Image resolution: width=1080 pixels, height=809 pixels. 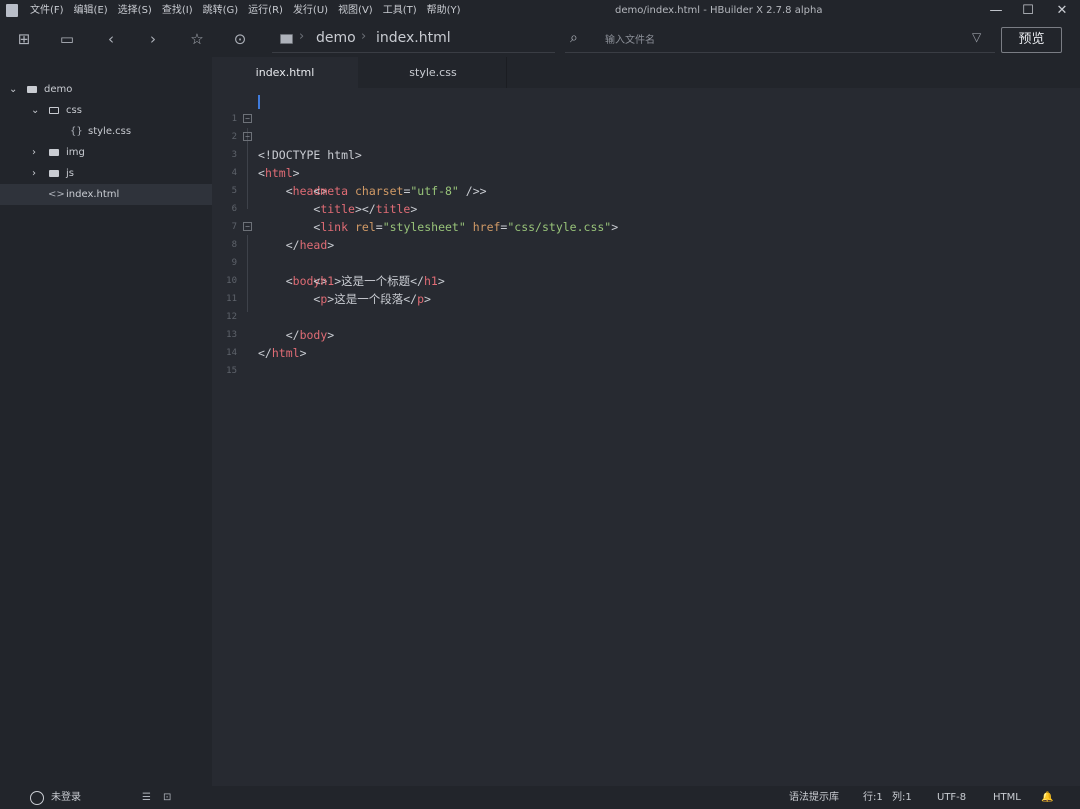 I want to click on code-line: 12 </body>, so click(x=646, y=316).